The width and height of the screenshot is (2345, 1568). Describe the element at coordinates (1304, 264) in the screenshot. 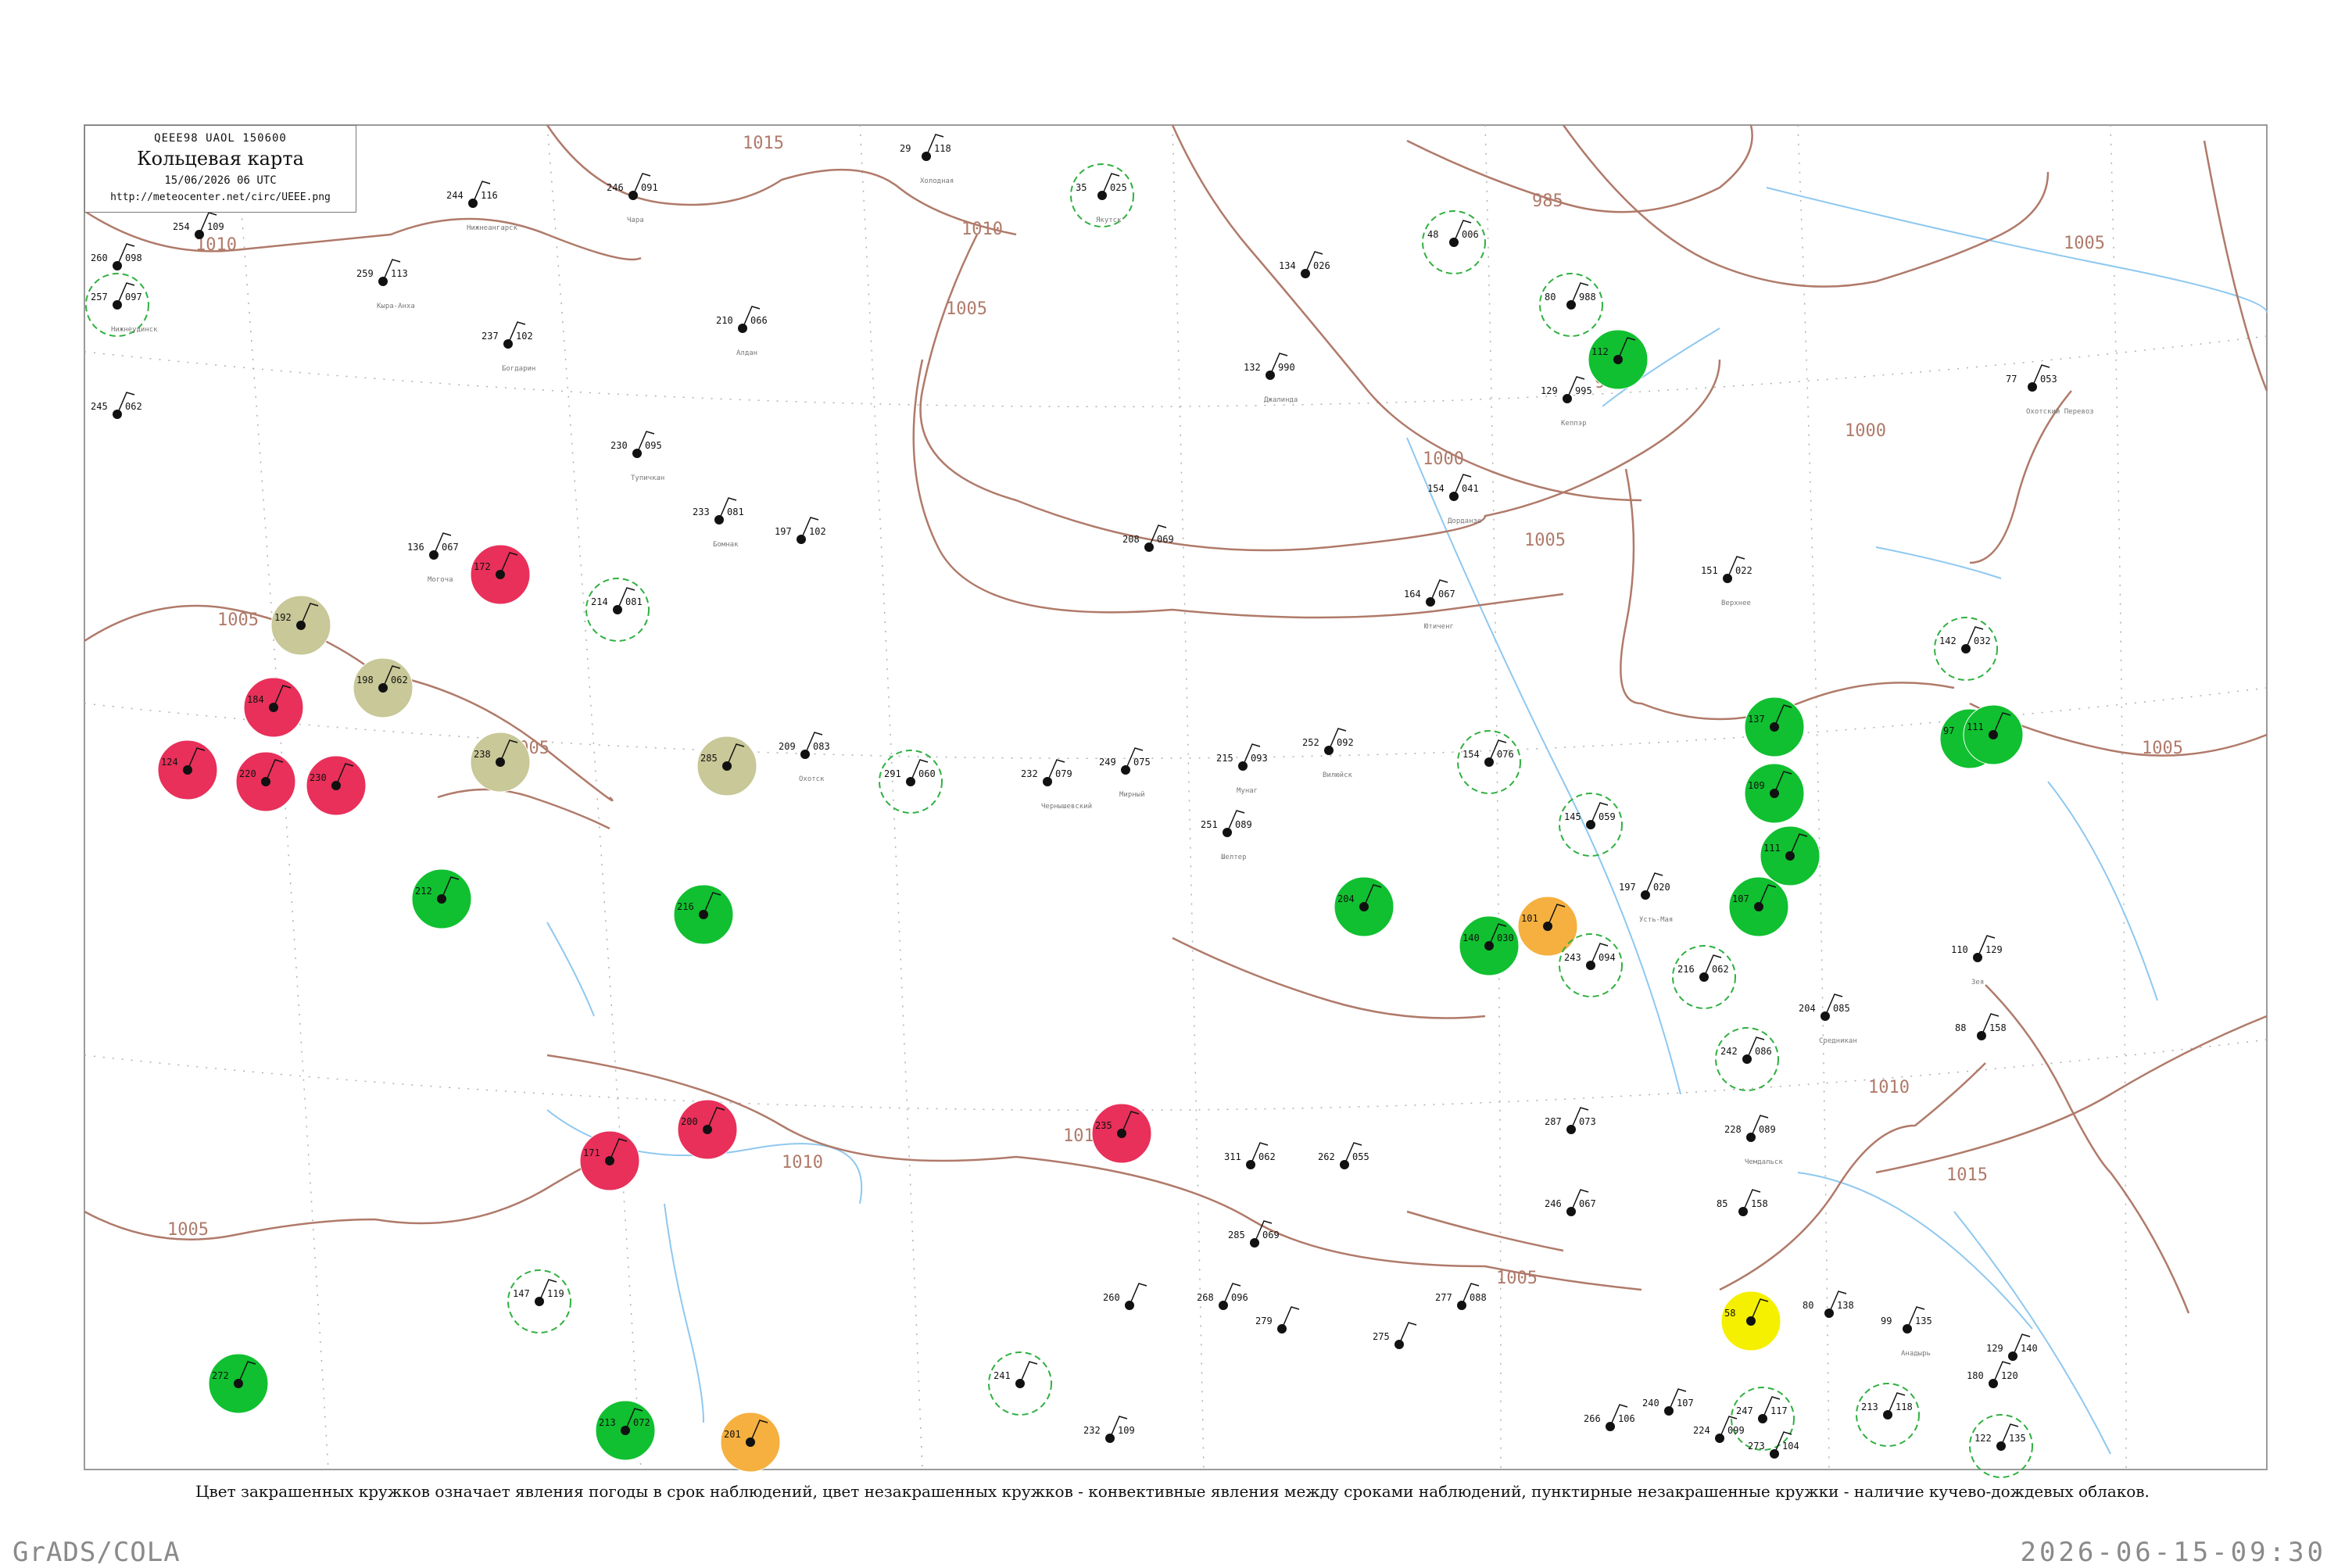

I see `station-plain: 134 026` at that location.